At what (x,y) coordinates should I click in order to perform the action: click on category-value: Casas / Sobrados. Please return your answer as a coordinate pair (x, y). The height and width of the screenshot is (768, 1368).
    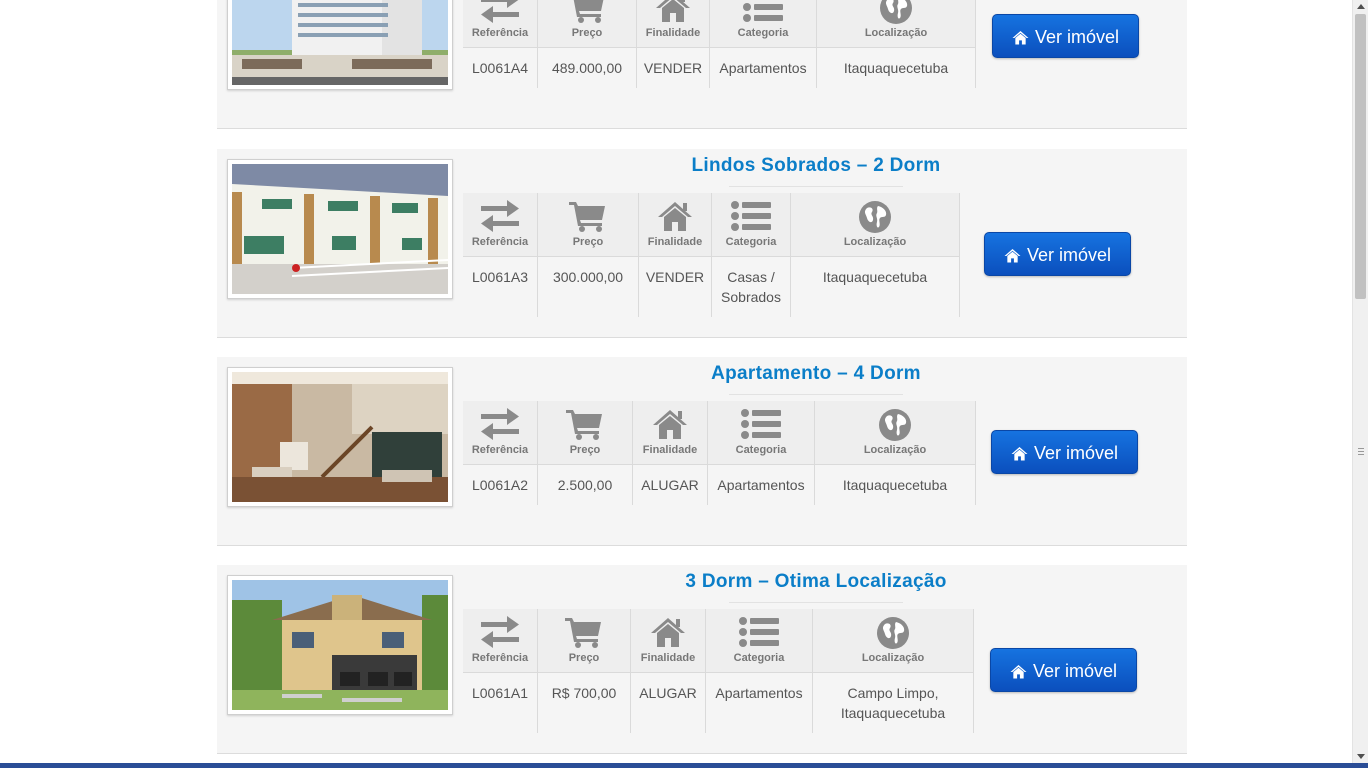
    Looking at the image, I should click on (751, 286).